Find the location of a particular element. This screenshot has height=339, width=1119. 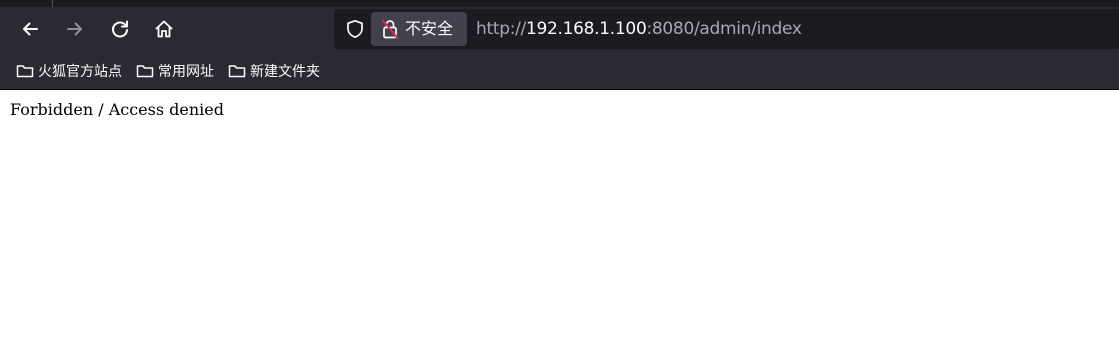

home-button is located at coordinates (164, 29).